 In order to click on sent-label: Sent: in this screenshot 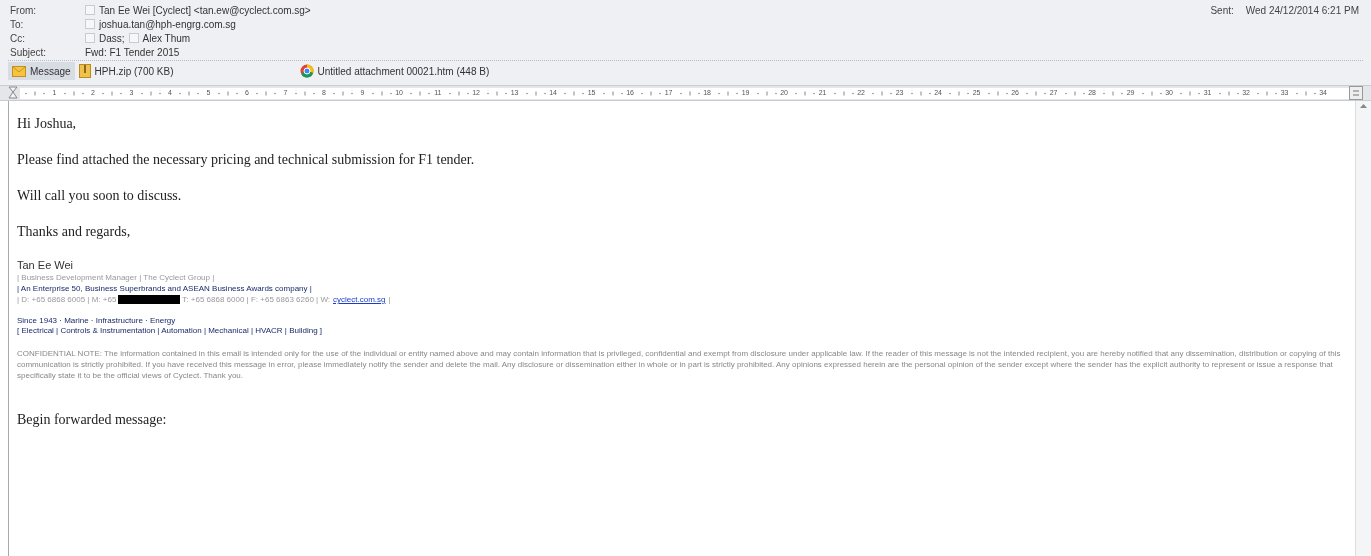, I will do `click(1222, 10)`.